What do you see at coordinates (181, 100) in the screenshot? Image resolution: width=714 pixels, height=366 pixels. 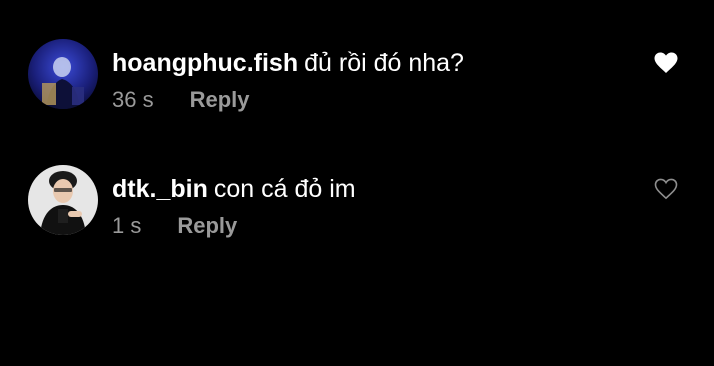 I see `comment-meta: 36 s Reply` at bounding box center [181, 100].